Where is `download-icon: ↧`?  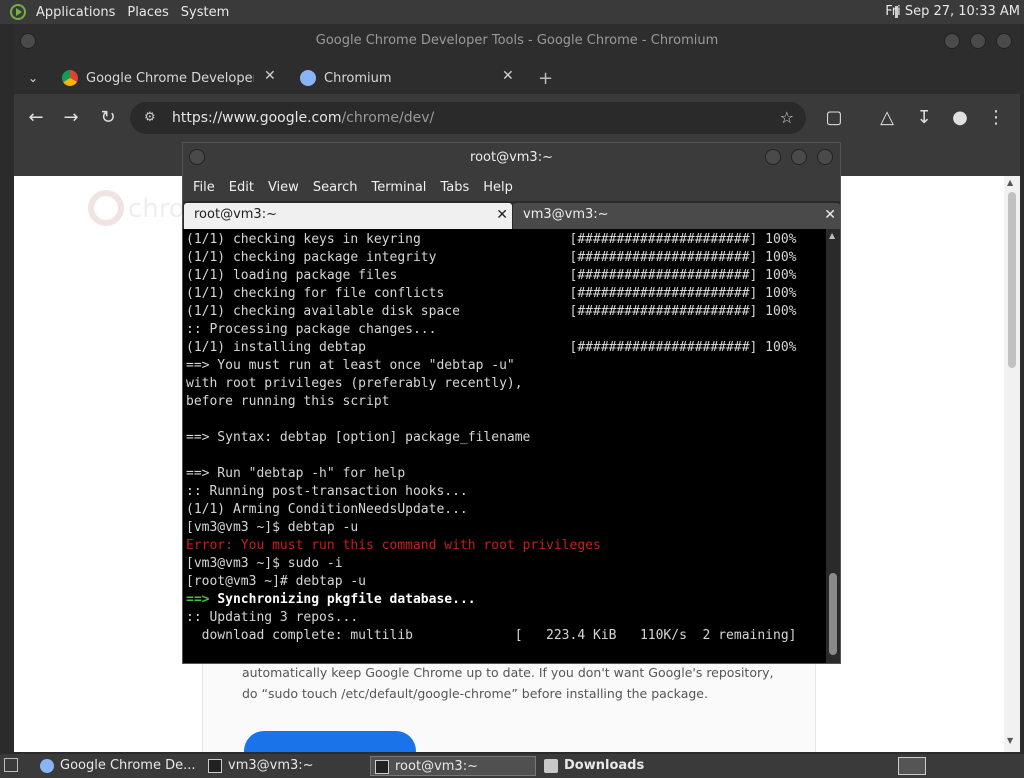
download-icon: ↧ is located at coordinates (924, 118).